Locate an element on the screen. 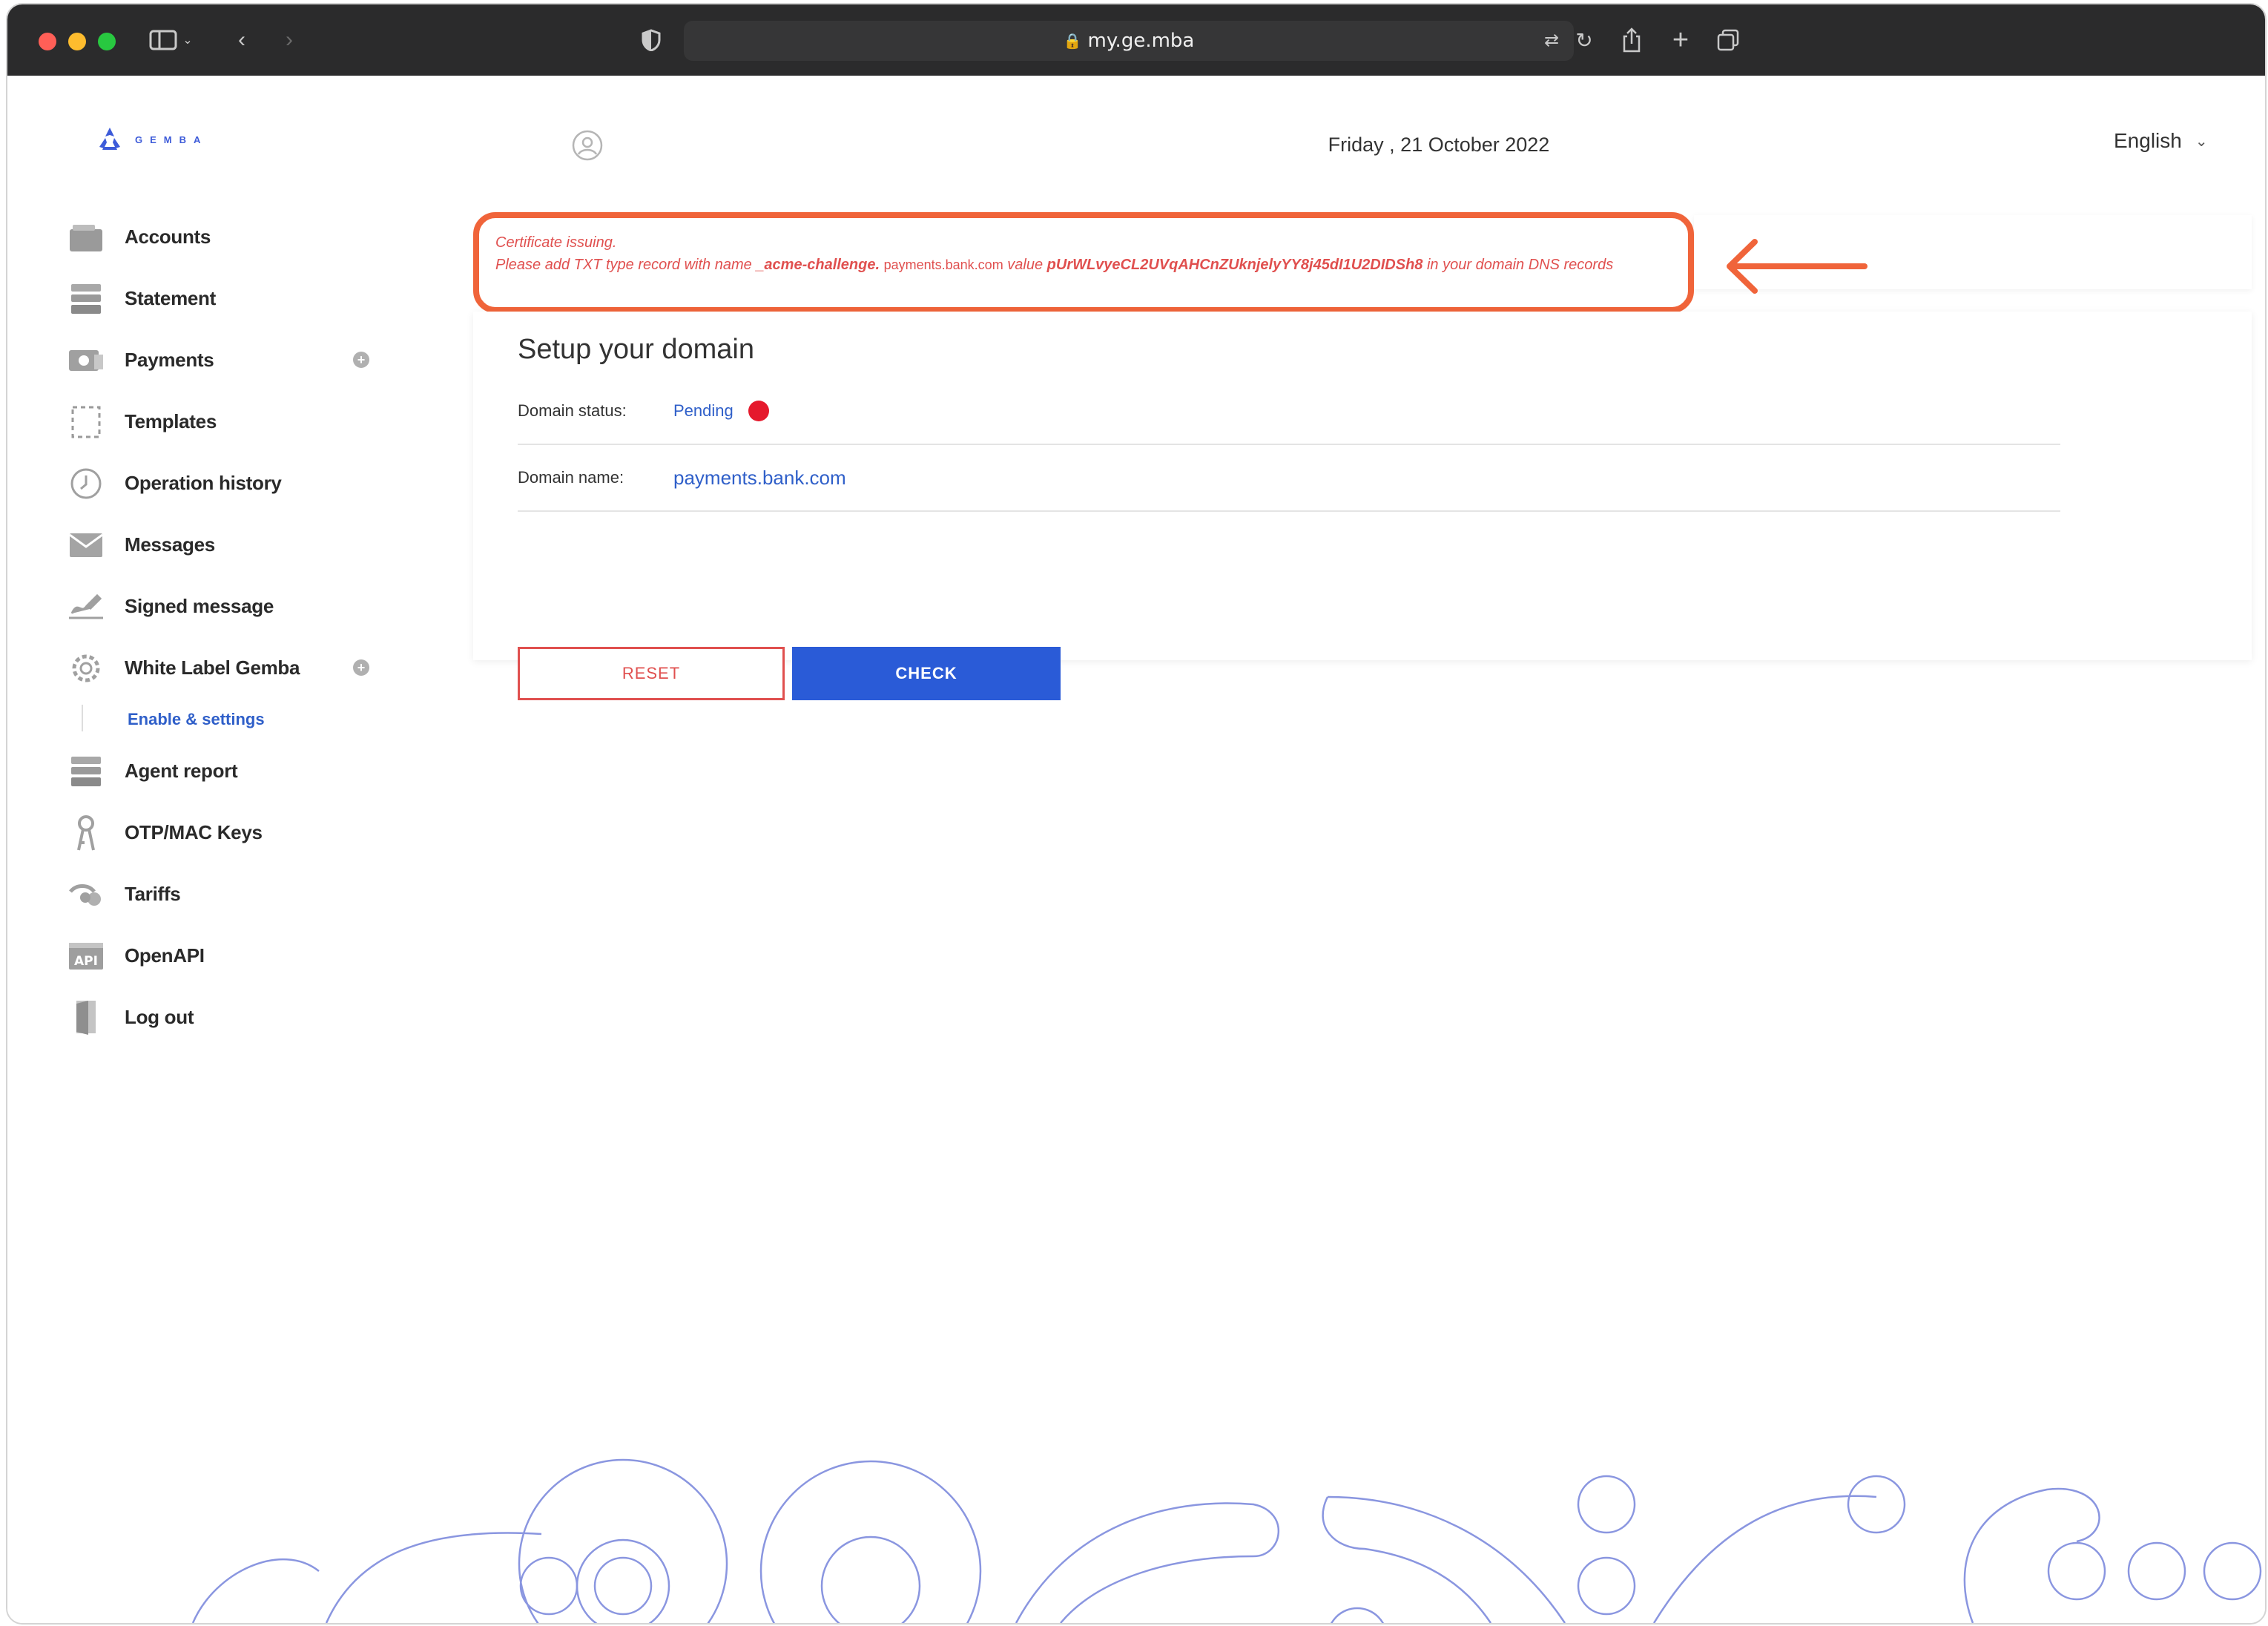  decorative-pattern is located at coordinates (1226, 1540).